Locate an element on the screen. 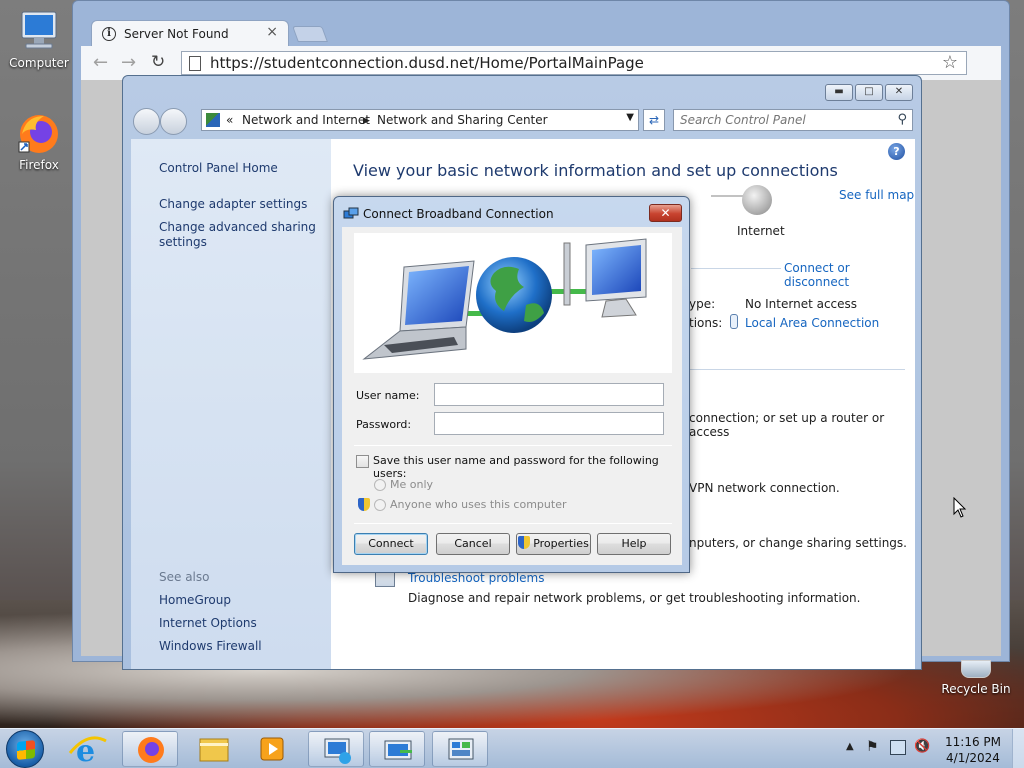 Image resolution: width=1024 pixels, height=768 pixels. volume-muted-icon: 🔇 is located at coordinates (922, 746).